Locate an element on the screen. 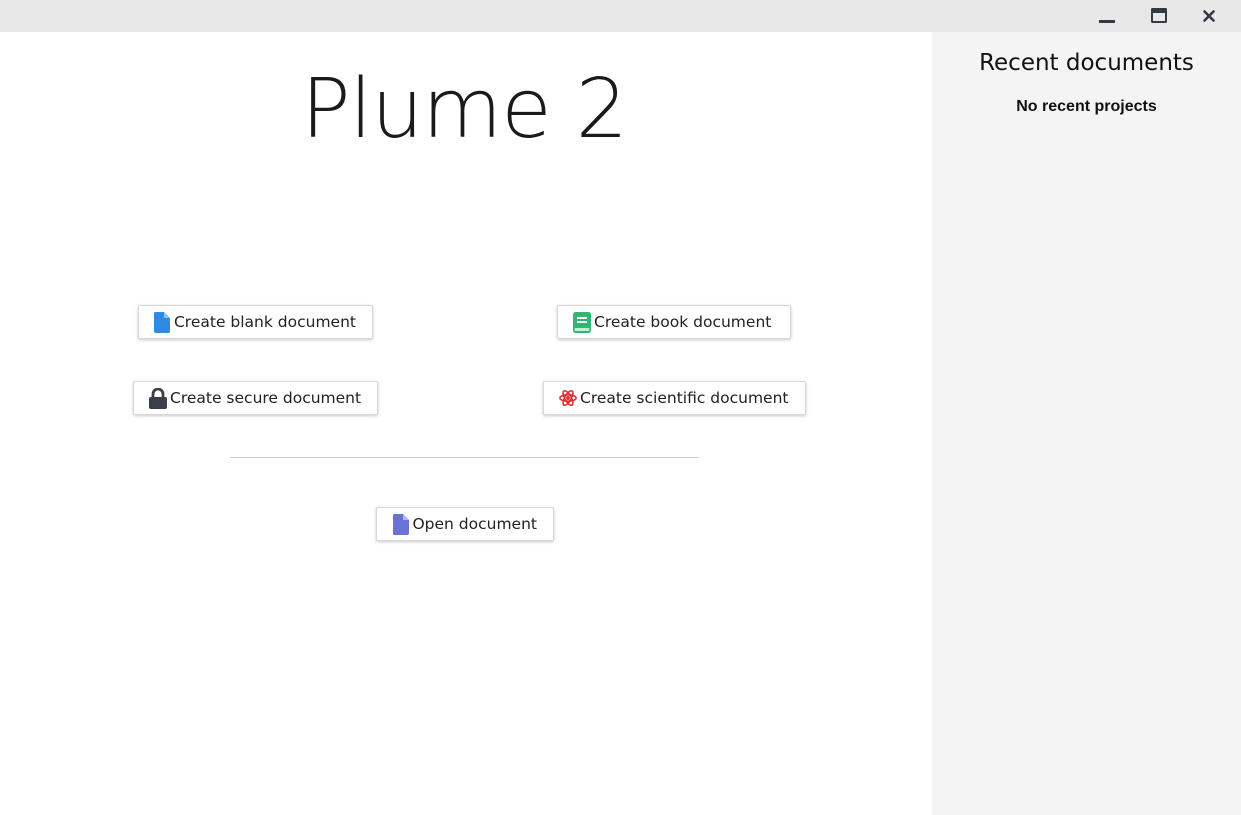  create-secure-document-label: Create secure document is located at coordinates (266, 398).